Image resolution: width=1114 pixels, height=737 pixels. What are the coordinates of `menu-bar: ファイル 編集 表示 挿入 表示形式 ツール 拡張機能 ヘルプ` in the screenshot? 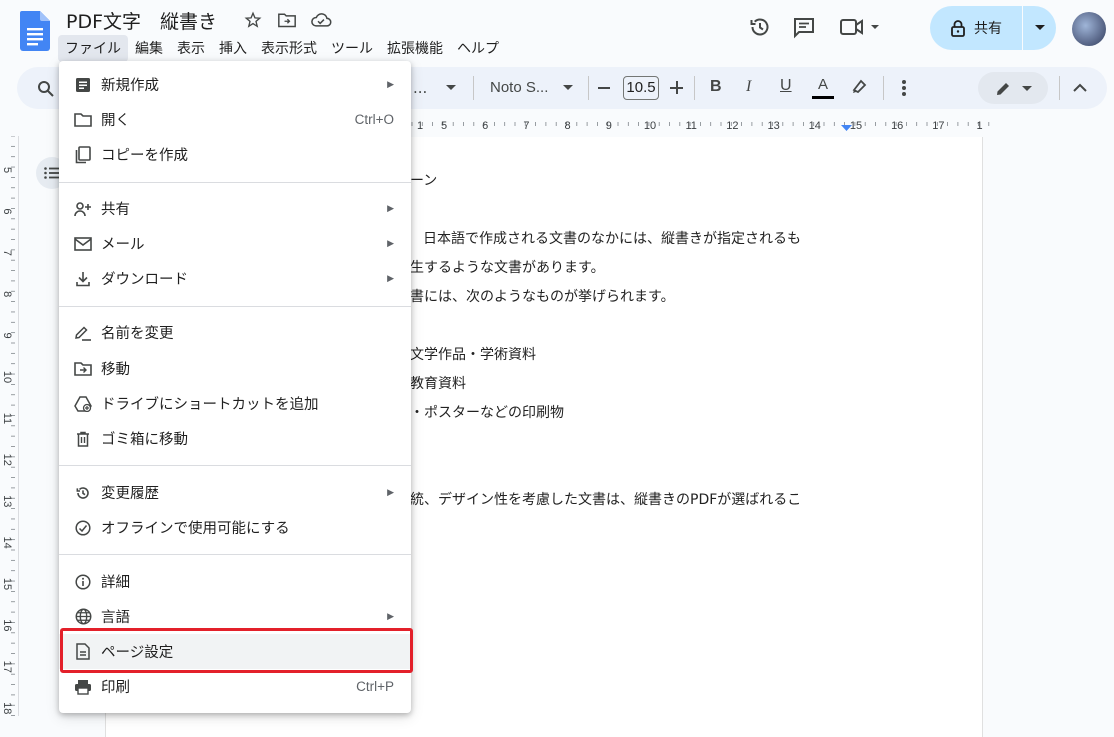 It's located at (282, 48).